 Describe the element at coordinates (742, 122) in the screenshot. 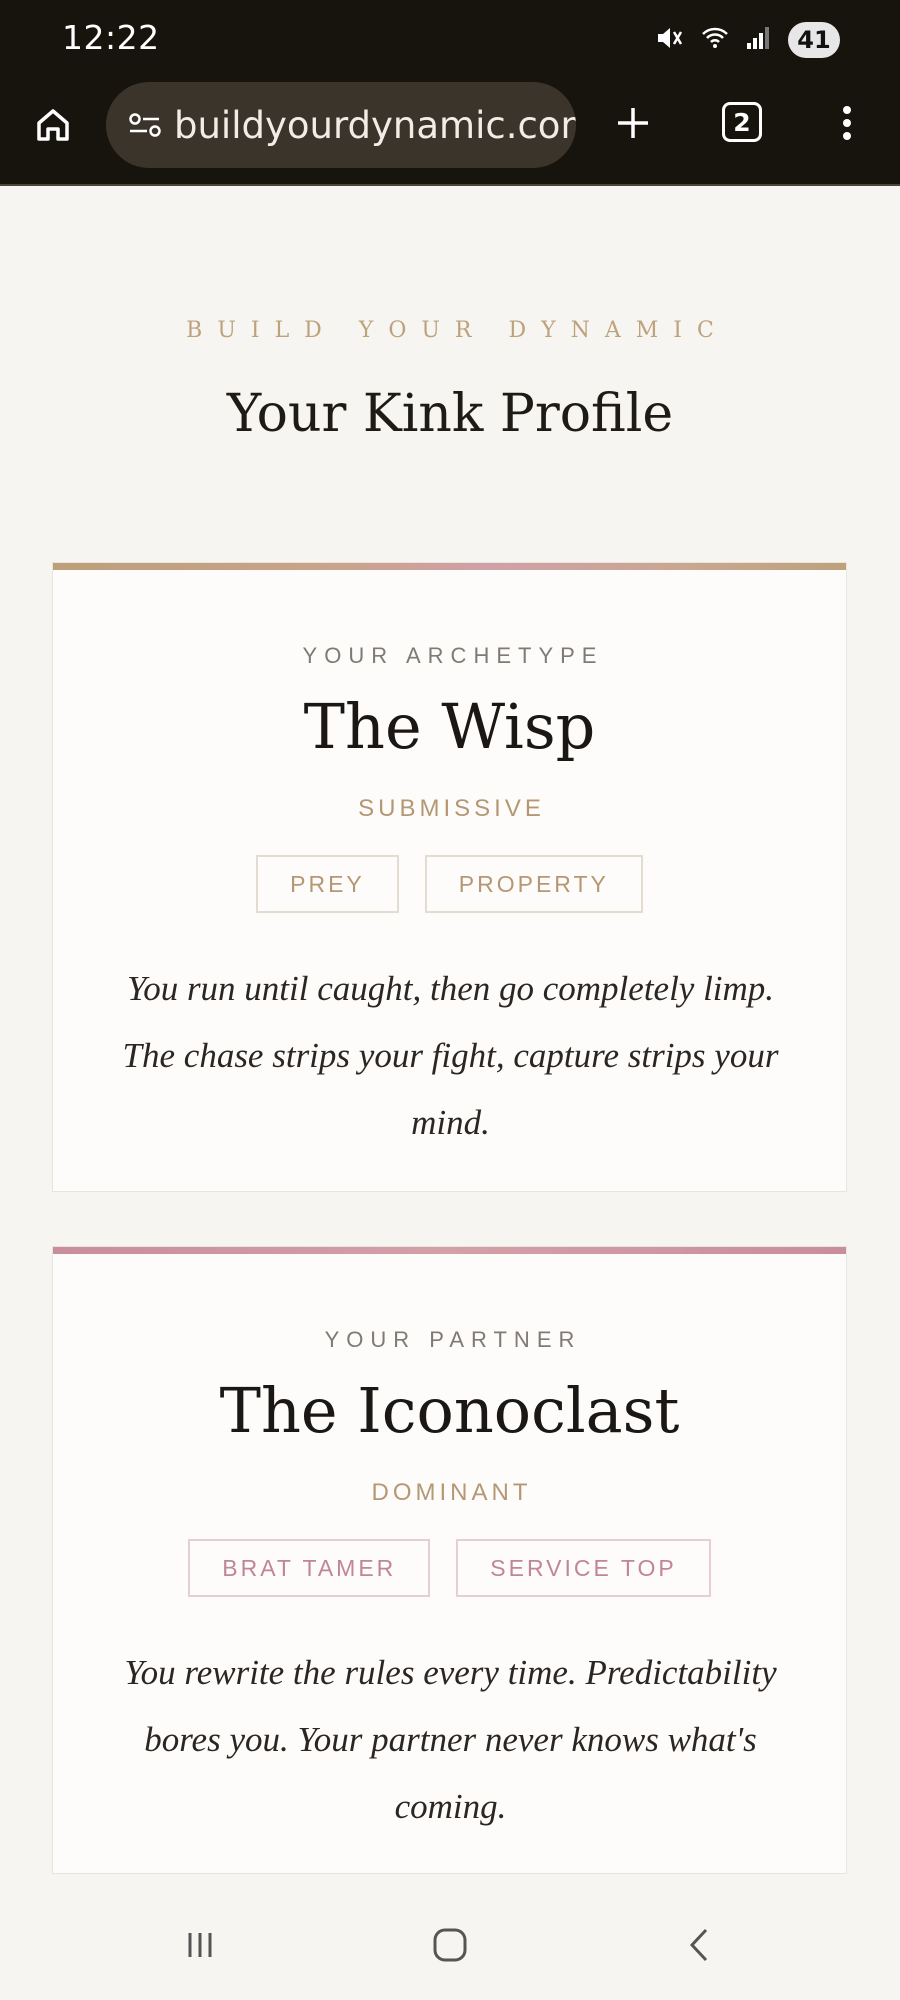

I see `tab-switcher-button: 2` at that location.